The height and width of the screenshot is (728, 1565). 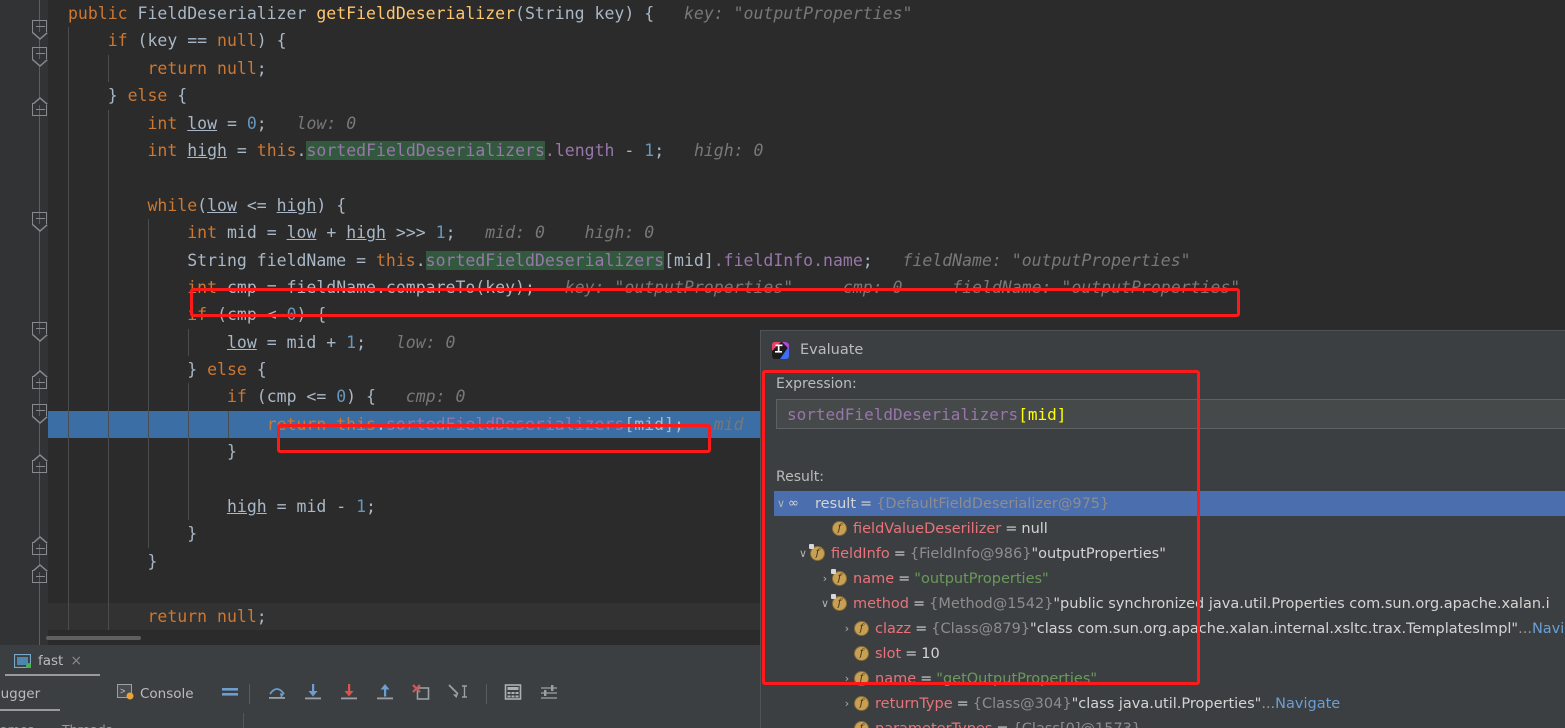 I want to click on force-step-into-icon, so click(x=349, y=694).